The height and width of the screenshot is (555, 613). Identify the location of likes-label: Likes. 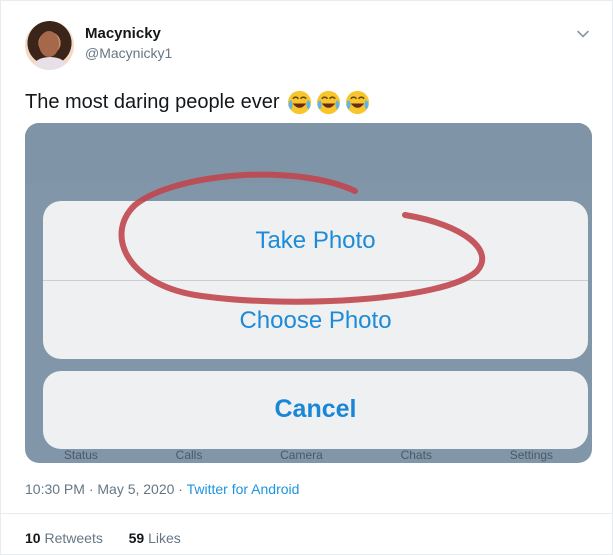
(164, 538).